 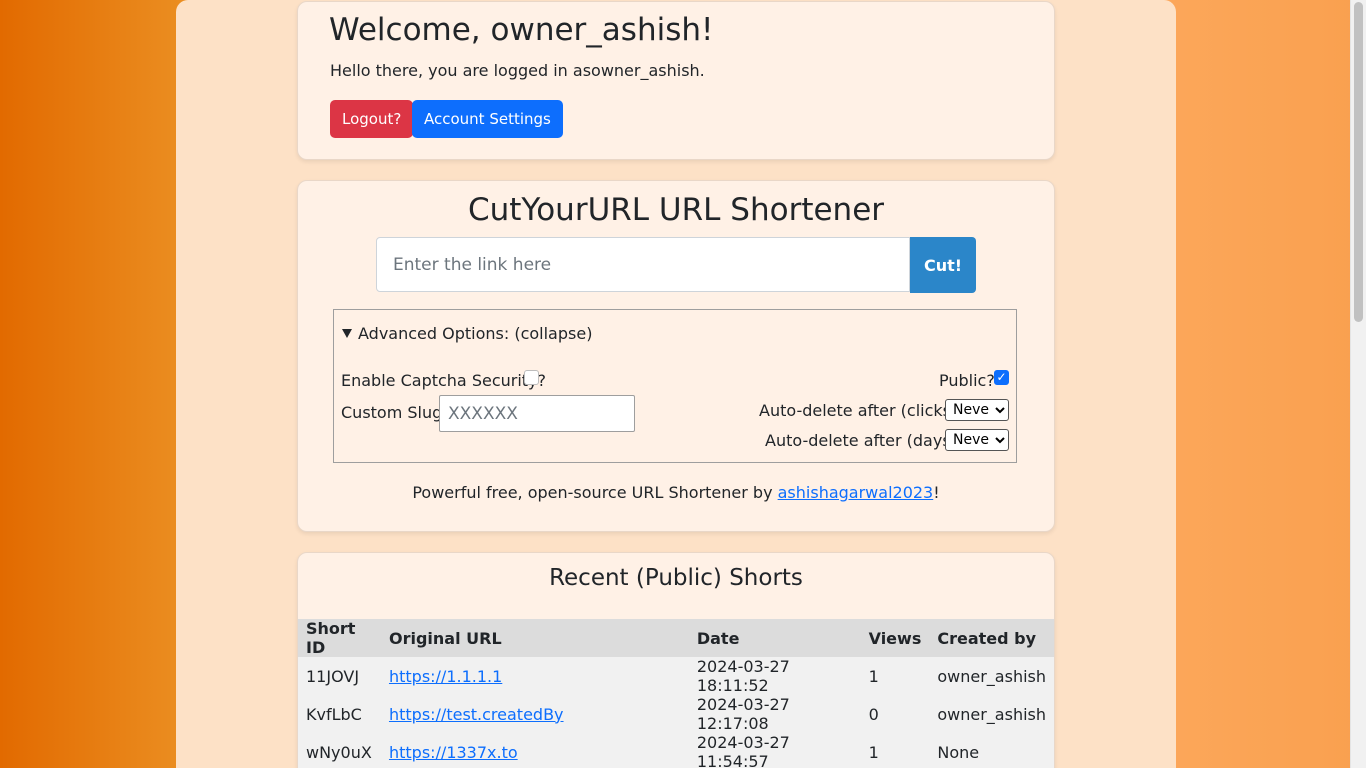 I want to click on slug-label: Custom Slug:, so click(x=394, y=412).